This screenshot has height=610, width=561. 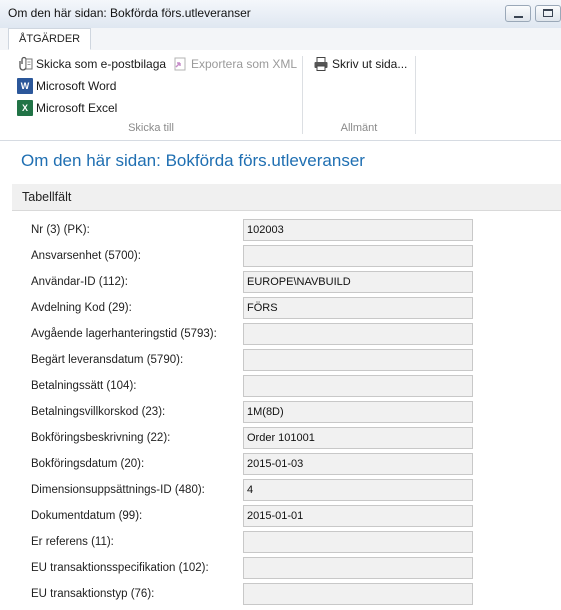 I want to click on field-row: EU transaktionsspecifikation (102):, so click(x=296, y=570).